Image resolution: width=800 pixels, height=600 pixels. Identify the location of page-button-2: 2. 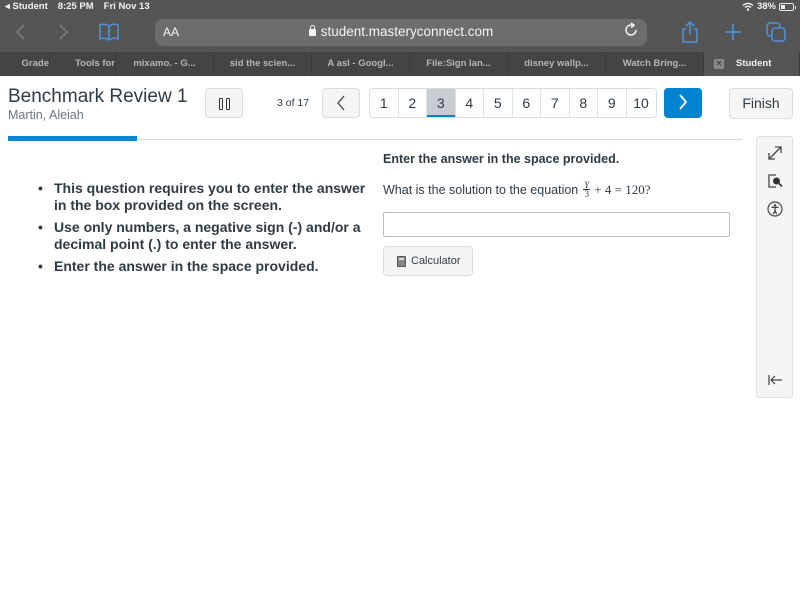
(413, 103).